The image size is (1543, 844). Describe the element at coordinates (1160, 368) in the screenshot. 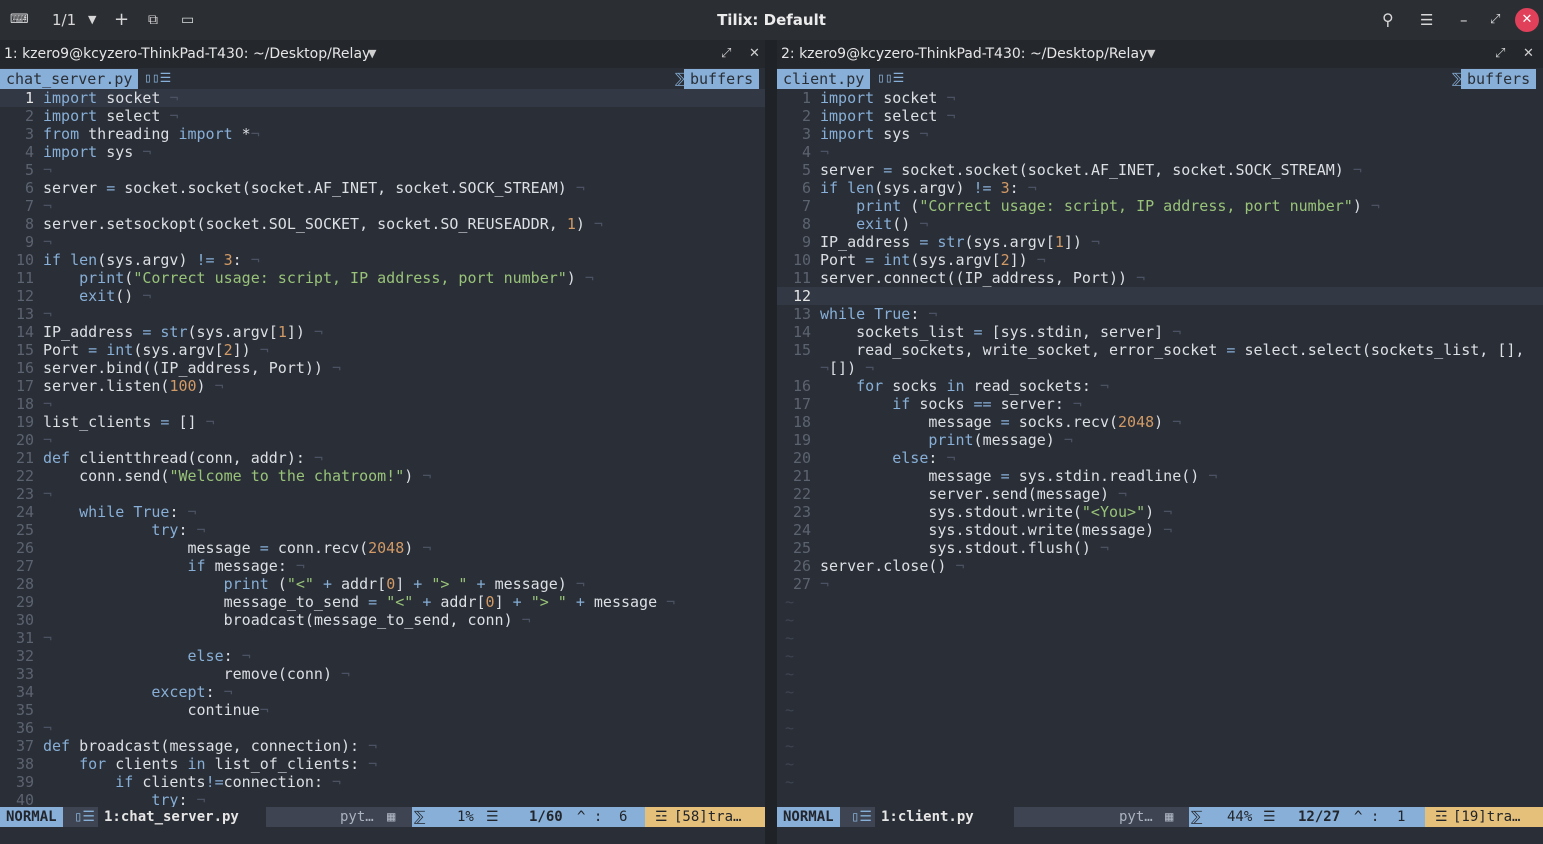

I see `code-line: ¬[]) ¬` at that location.